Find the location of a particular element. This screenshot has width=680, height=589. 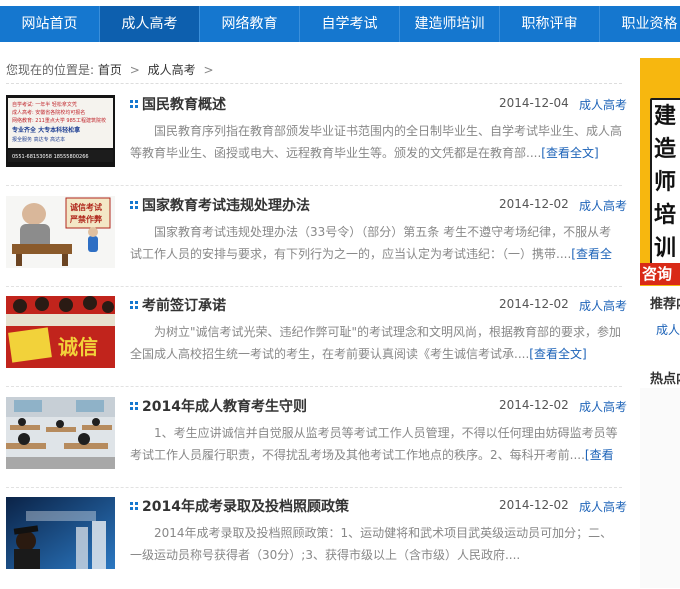

article-thumbnail: 诚信 is located at coordinates (60, 332).